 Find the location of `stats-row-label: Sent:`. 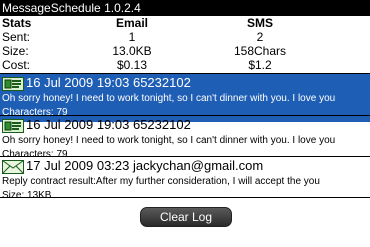

stats-row-label: Sent: is located at coordinates (16, 37).